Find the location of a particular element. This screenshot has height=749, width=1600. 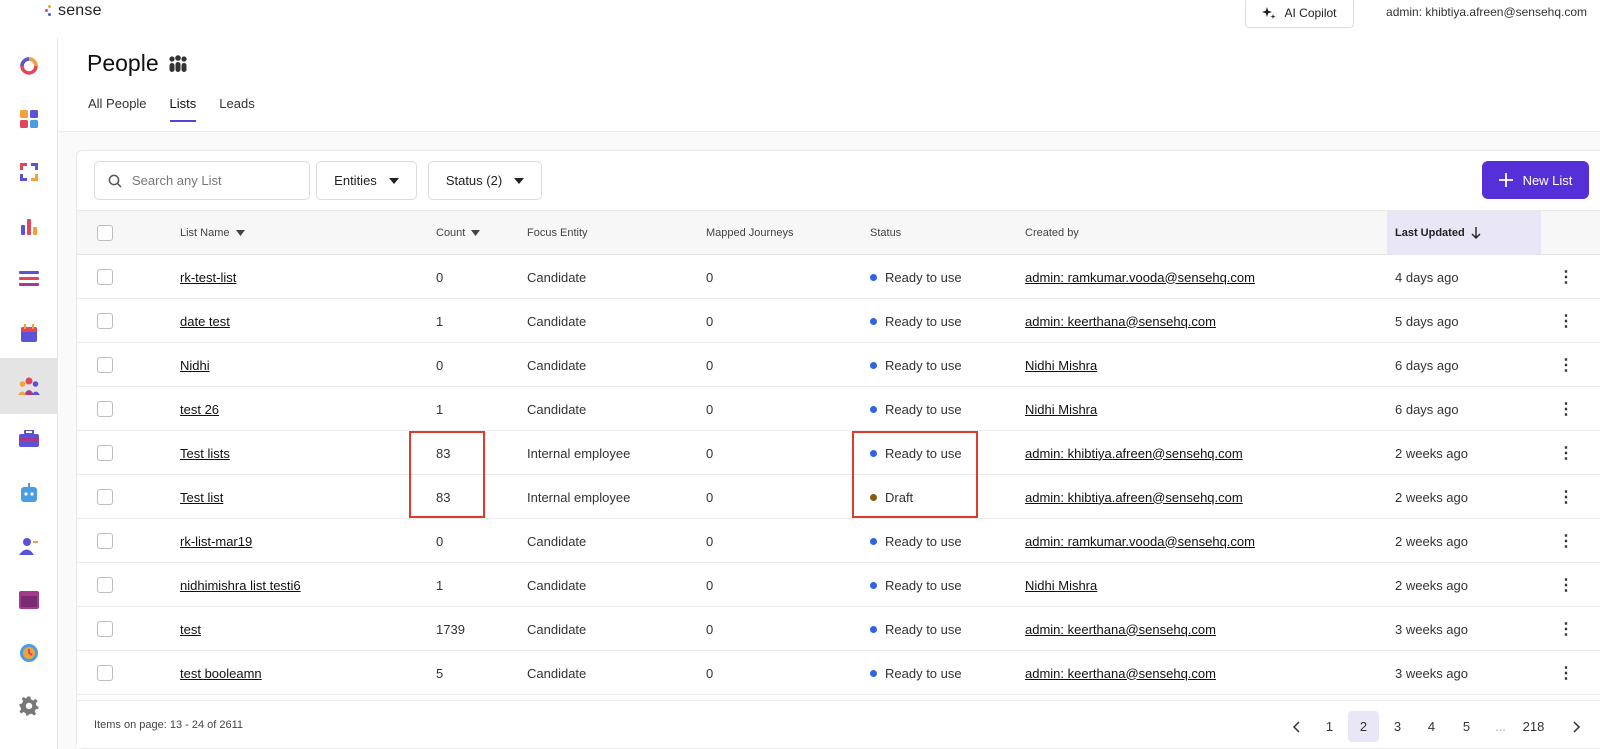

search-box is located at coordinates (202, 180).